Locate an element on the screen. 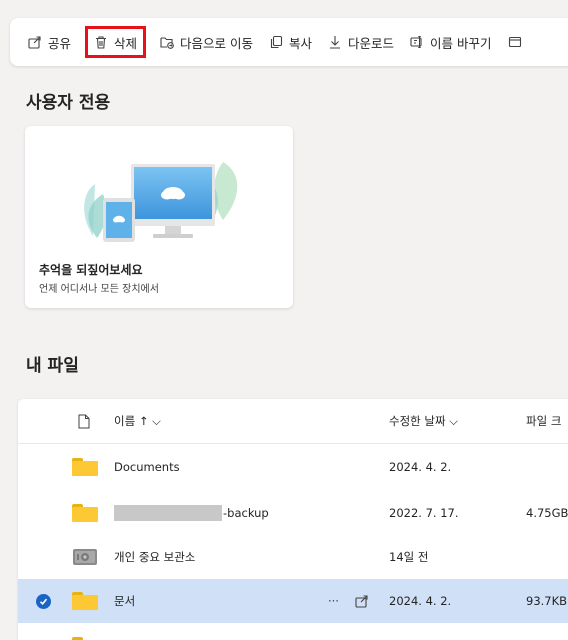 The height and width of the screenshot is (640, 568). row-checkbox is located at coordinates (46, 601).